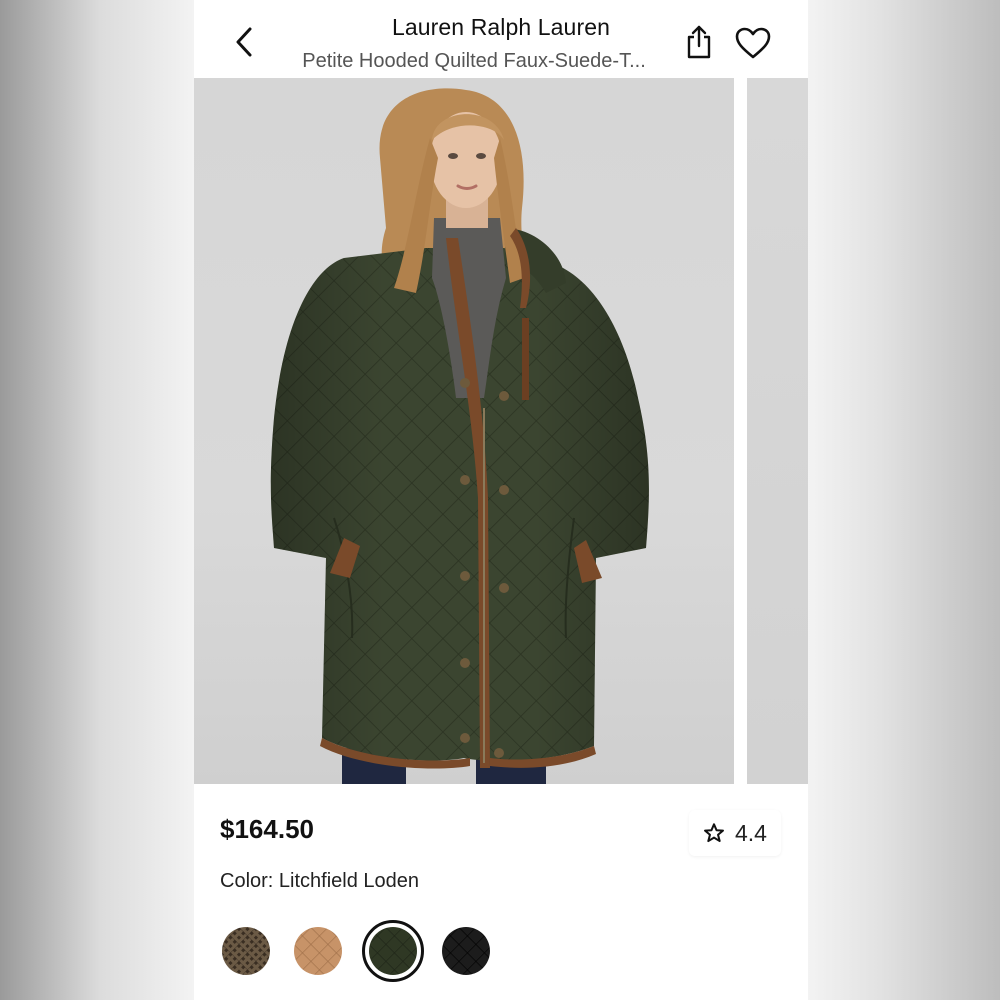 The image size is (1000, 1000). What do you see at coordinates (267, 829) in the screenshot?
I see `product-price: $164.50` at bounding box center [267, 829].